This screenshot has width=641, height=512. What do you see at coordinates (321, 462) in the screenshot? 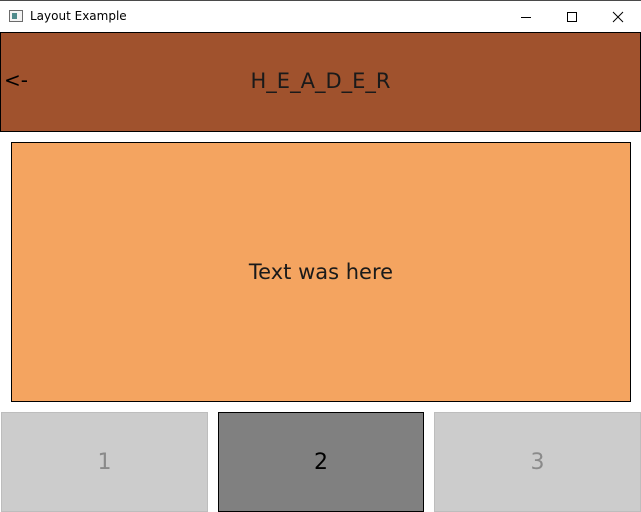
I see `tab-2-button: 2` at bounding box center [321, 462].